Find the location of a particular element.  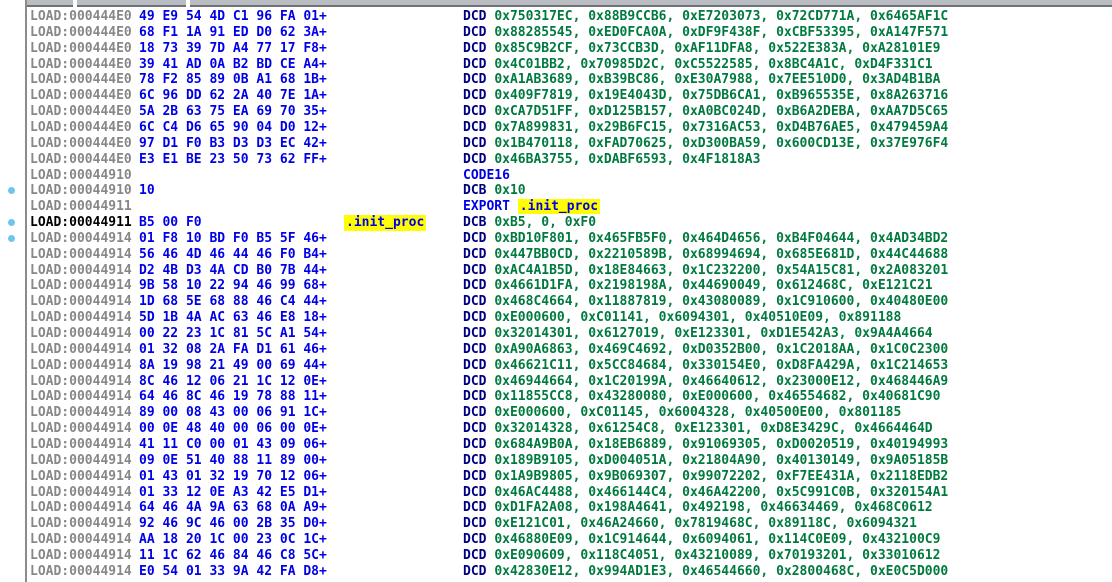

address: LOAD:00044911 is located at coordinates (81, 207).